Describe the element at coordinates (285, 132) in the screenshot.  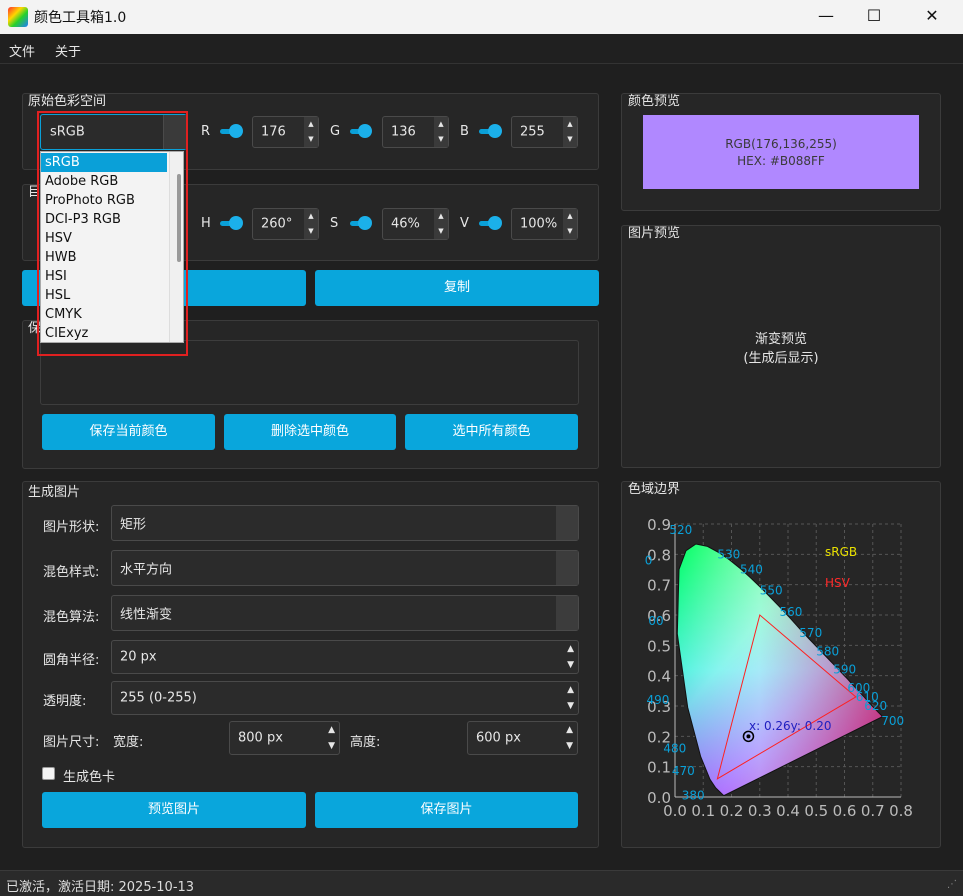
I see `r-spinbox: 176 ▲ ▼` at that location.